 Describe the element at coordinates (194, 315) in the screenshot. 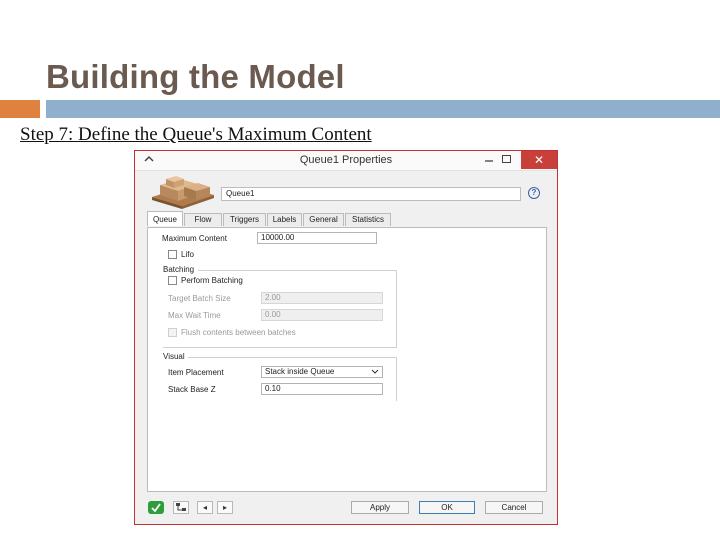

I see `max-wait-time-label: Max Wait Time` at that location.